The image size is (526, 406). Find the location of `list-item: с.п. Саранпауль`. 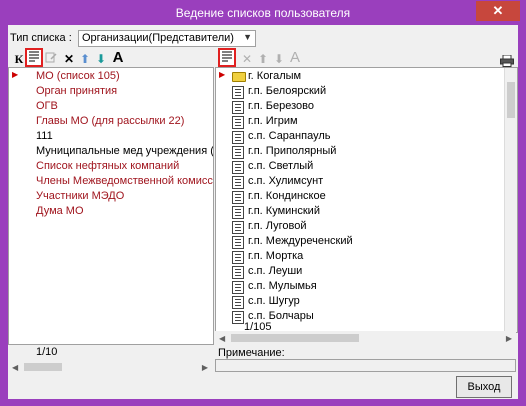

list-item: с.п. Саранпауль is located at coordinates (289, 136).